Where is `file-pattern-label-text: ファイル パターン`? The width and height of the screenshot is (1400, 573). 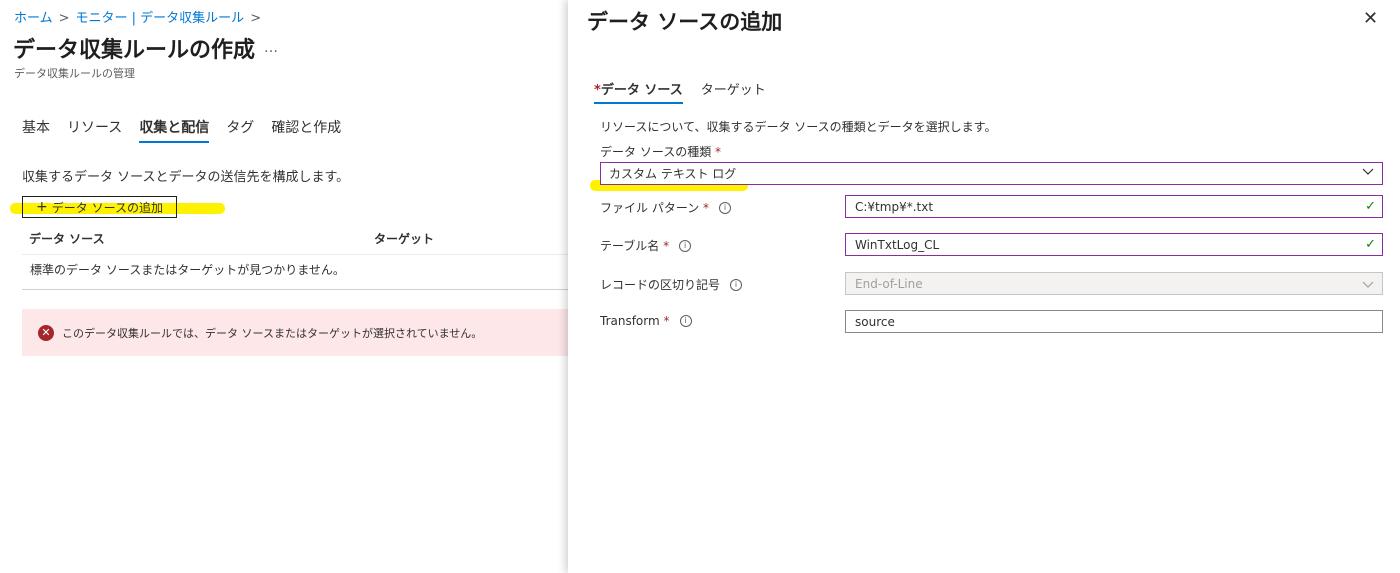 file-pattern-label-text: ファイル パターン is located at coordinates (650, 208).